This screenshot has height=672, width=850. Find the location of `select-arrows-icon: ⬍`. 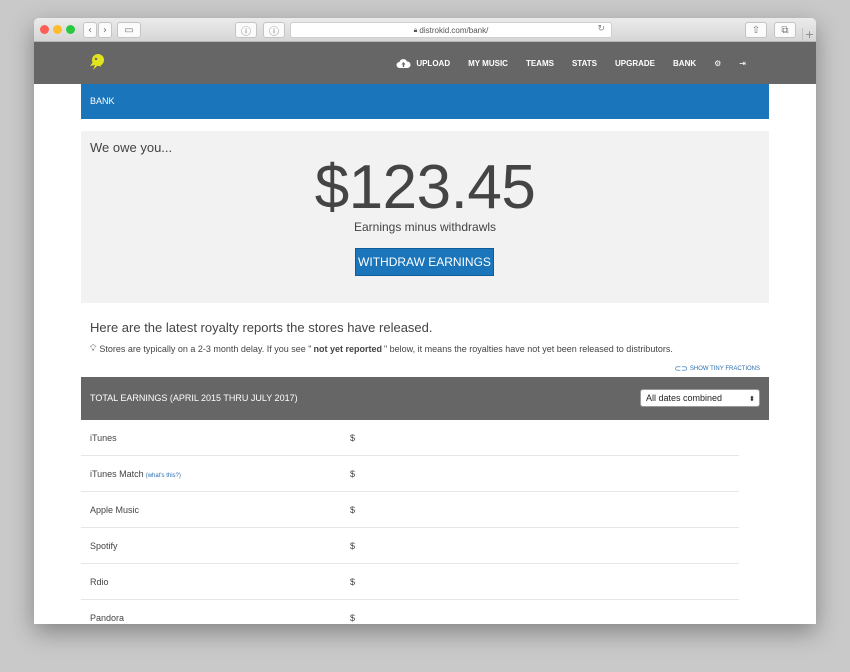

select-arrows-icon: ⬍ is located at coordinates (752, 399).